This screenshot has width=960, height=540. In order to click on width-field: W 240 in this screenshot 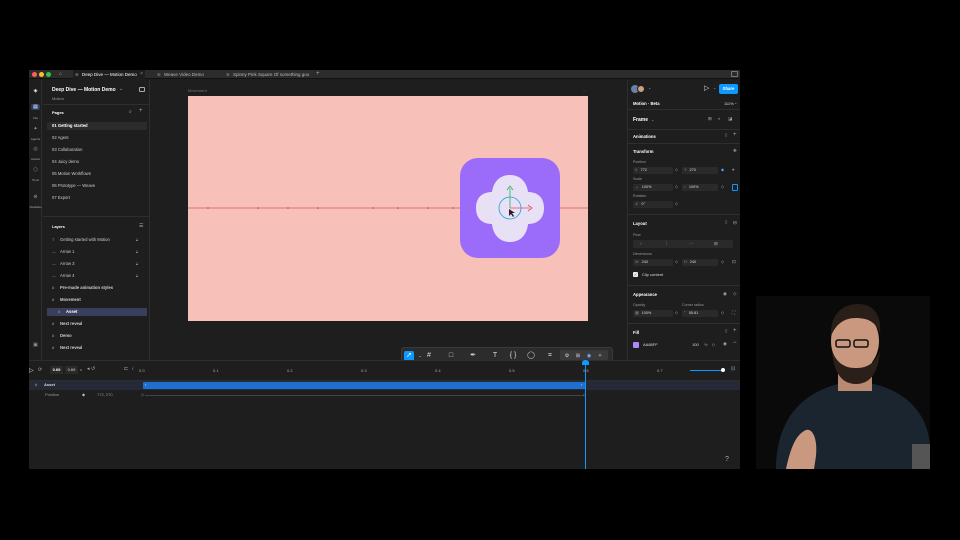, I will do `click(653, 262)`.